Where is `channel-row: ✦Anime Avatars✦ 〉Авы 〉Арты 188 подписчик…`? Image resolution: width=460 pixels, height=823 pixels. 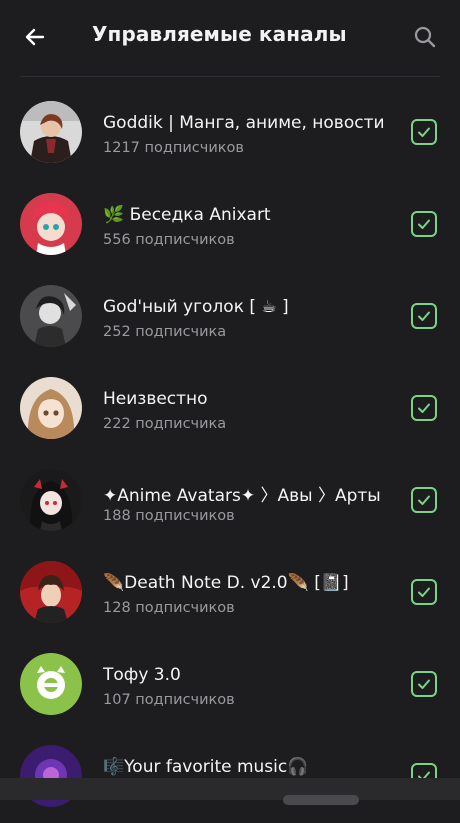 channel-row: ✦Anime Avatars✦ 〉Авы 〉Арты 188 подписчик… is located at coordinates (230, 501).